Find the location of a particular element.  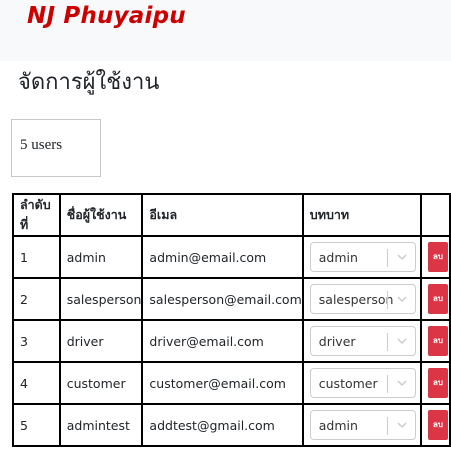

cell-email: customer@email.com is located at coordinates (222, 383).